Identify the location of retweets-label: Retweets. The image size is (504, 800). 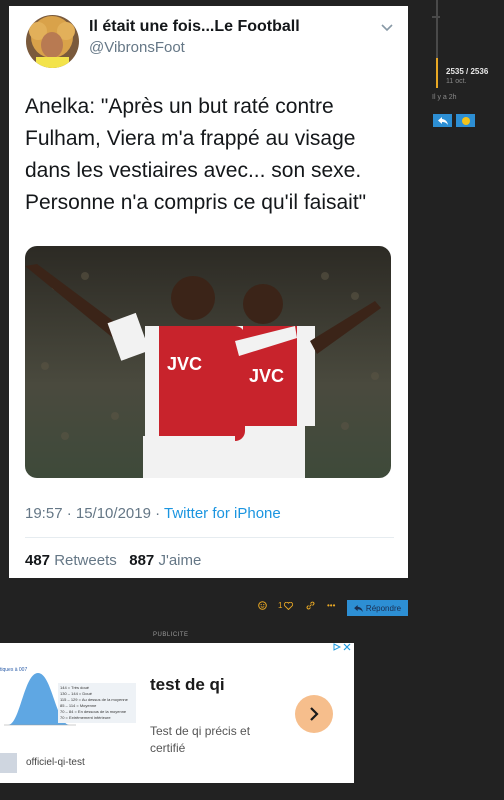
(85, 560).